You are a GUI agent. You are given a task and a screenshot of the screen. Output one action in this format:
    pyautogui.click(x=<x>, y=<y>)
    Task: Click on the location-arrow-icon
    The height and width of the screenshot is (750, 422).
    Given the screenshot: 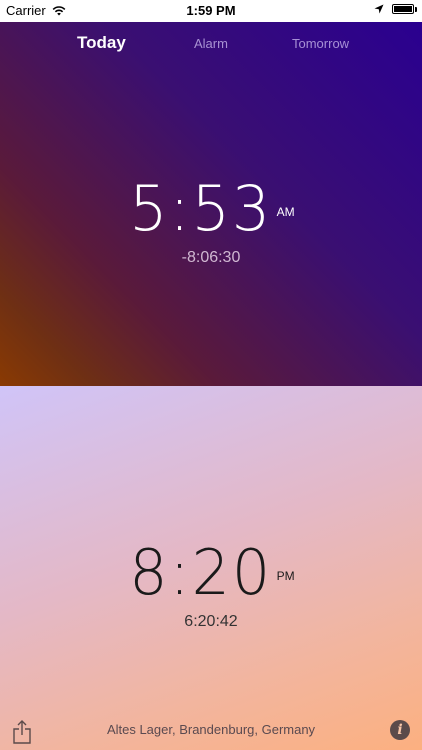 What is the action you would take?
    pyautogui.click(x=379, y=9)
    